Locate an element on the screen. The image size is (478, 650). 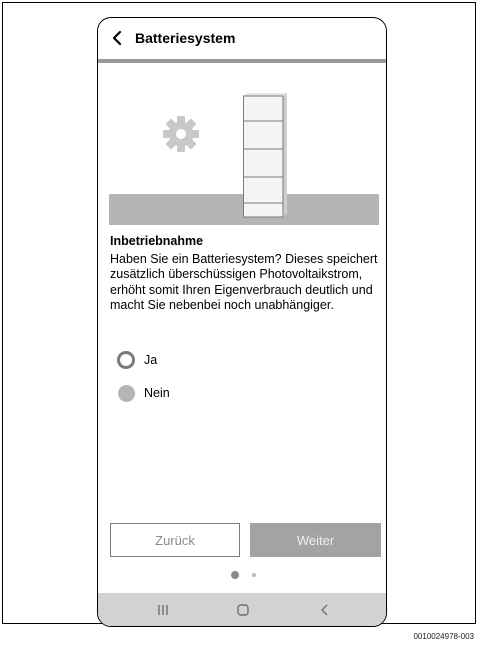
radio-option-nein: Nein is located at coordinates (143, 393).